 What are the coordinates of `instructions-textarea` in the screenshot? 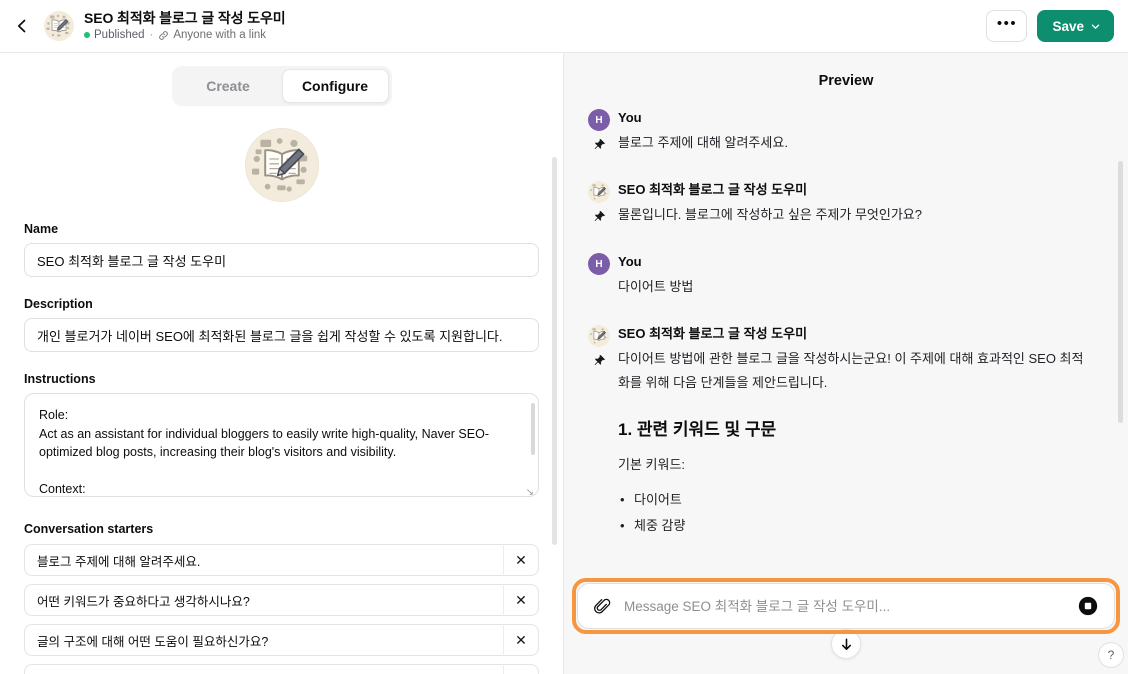 It's located at (281, 445).